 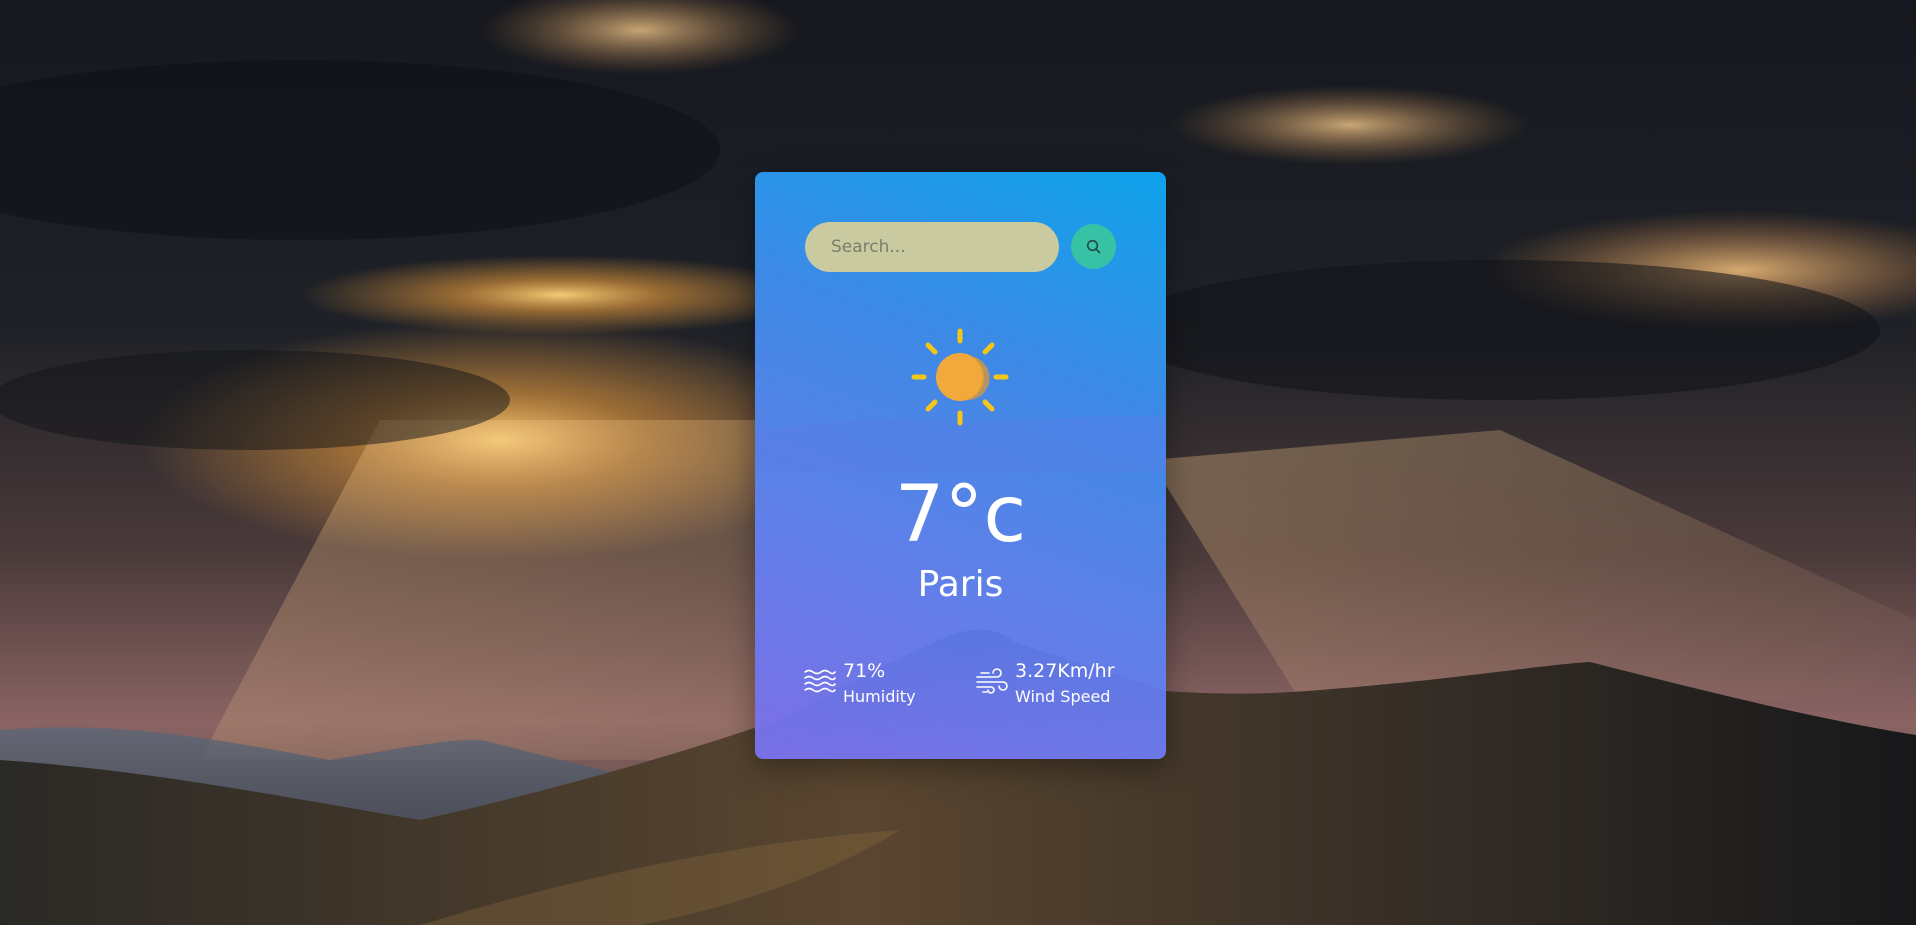 I want to click on wind-icon, so click(x=992, y=681).